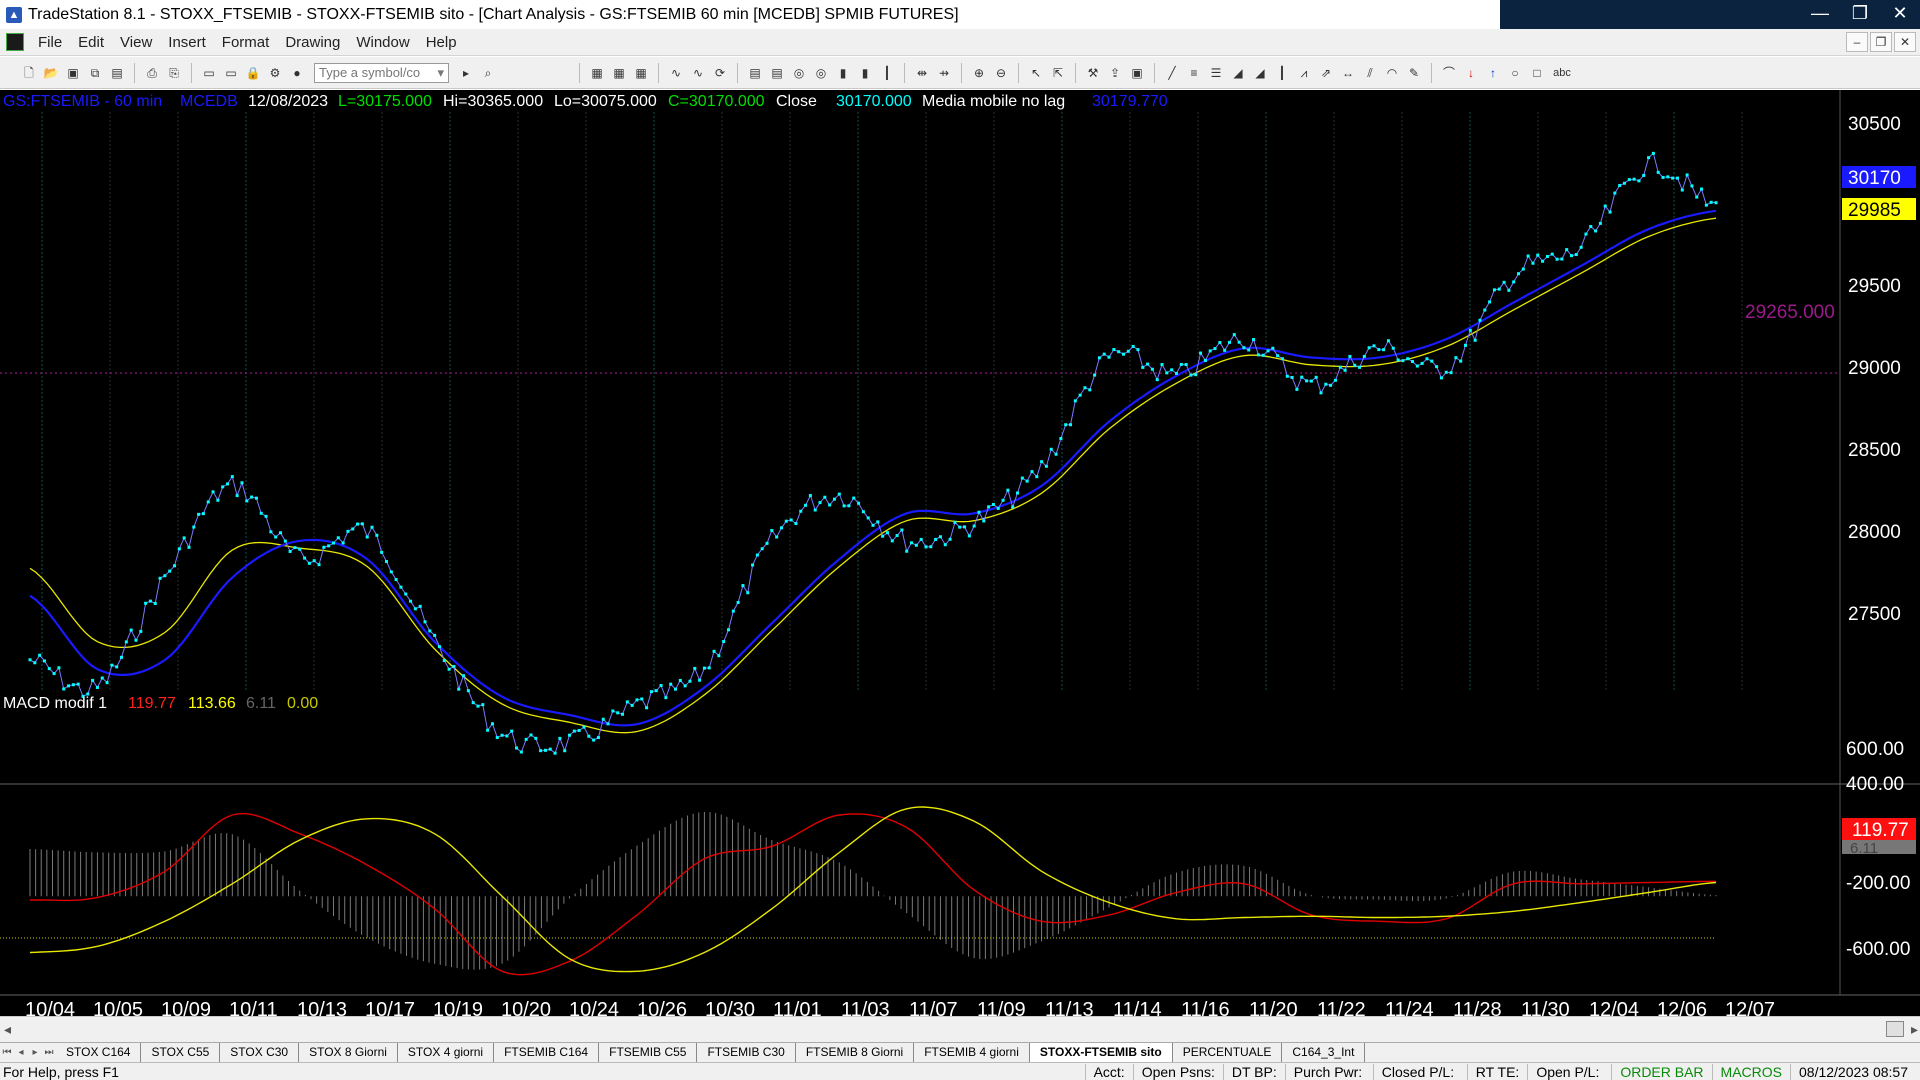 Image resolution: width=1920 pixels, height=1080 pixels. What do you see at coordinates (231, 73) in the screenshot?
I see `window-list-icon: ▭` at bounding box center [231, 73].